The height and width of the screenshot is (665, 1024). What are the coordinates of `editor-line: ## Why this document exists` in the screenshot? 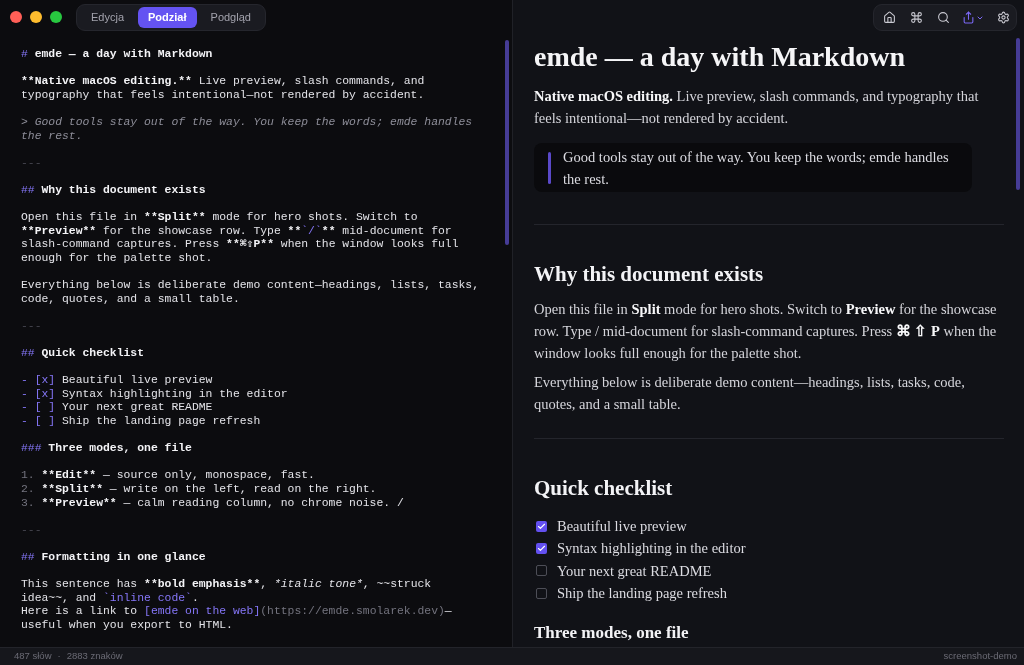 It's located at (114, 190).